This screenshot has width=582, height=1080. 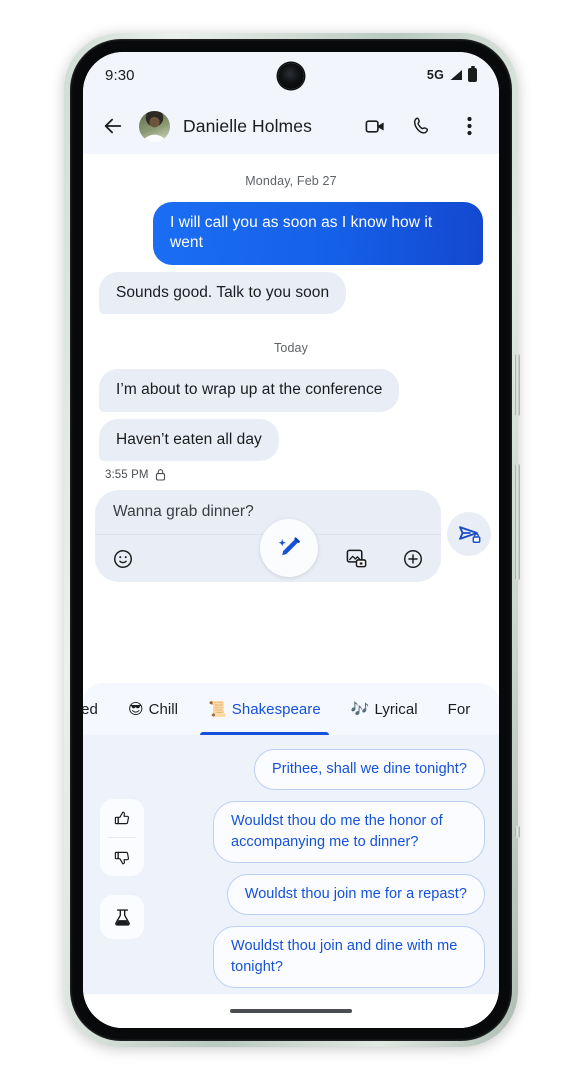 I want to click on avatar, so click(x=154, y=126).